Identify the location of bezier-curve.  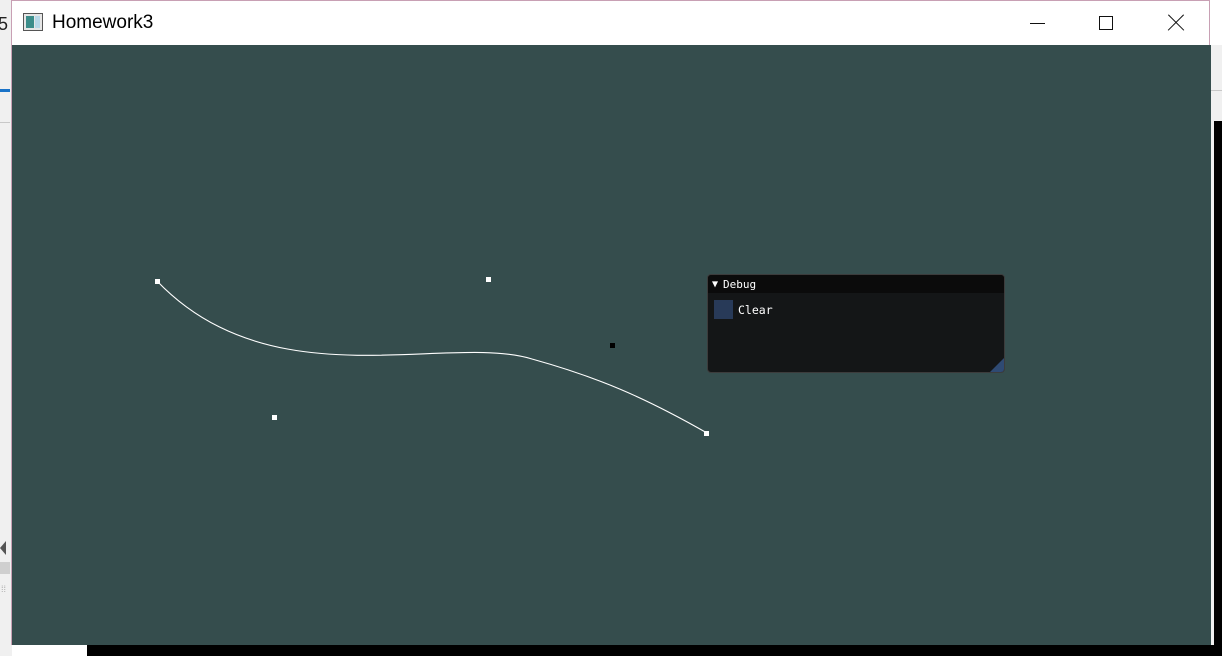
(432, 357).